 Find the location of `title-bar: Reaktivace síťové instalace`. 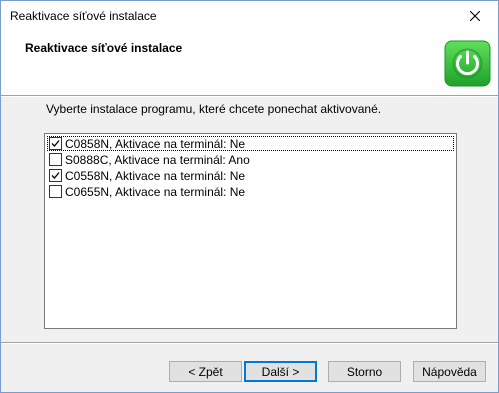

title-bar: Reaktivace síťové instalace is located at coordinates (249, 16).